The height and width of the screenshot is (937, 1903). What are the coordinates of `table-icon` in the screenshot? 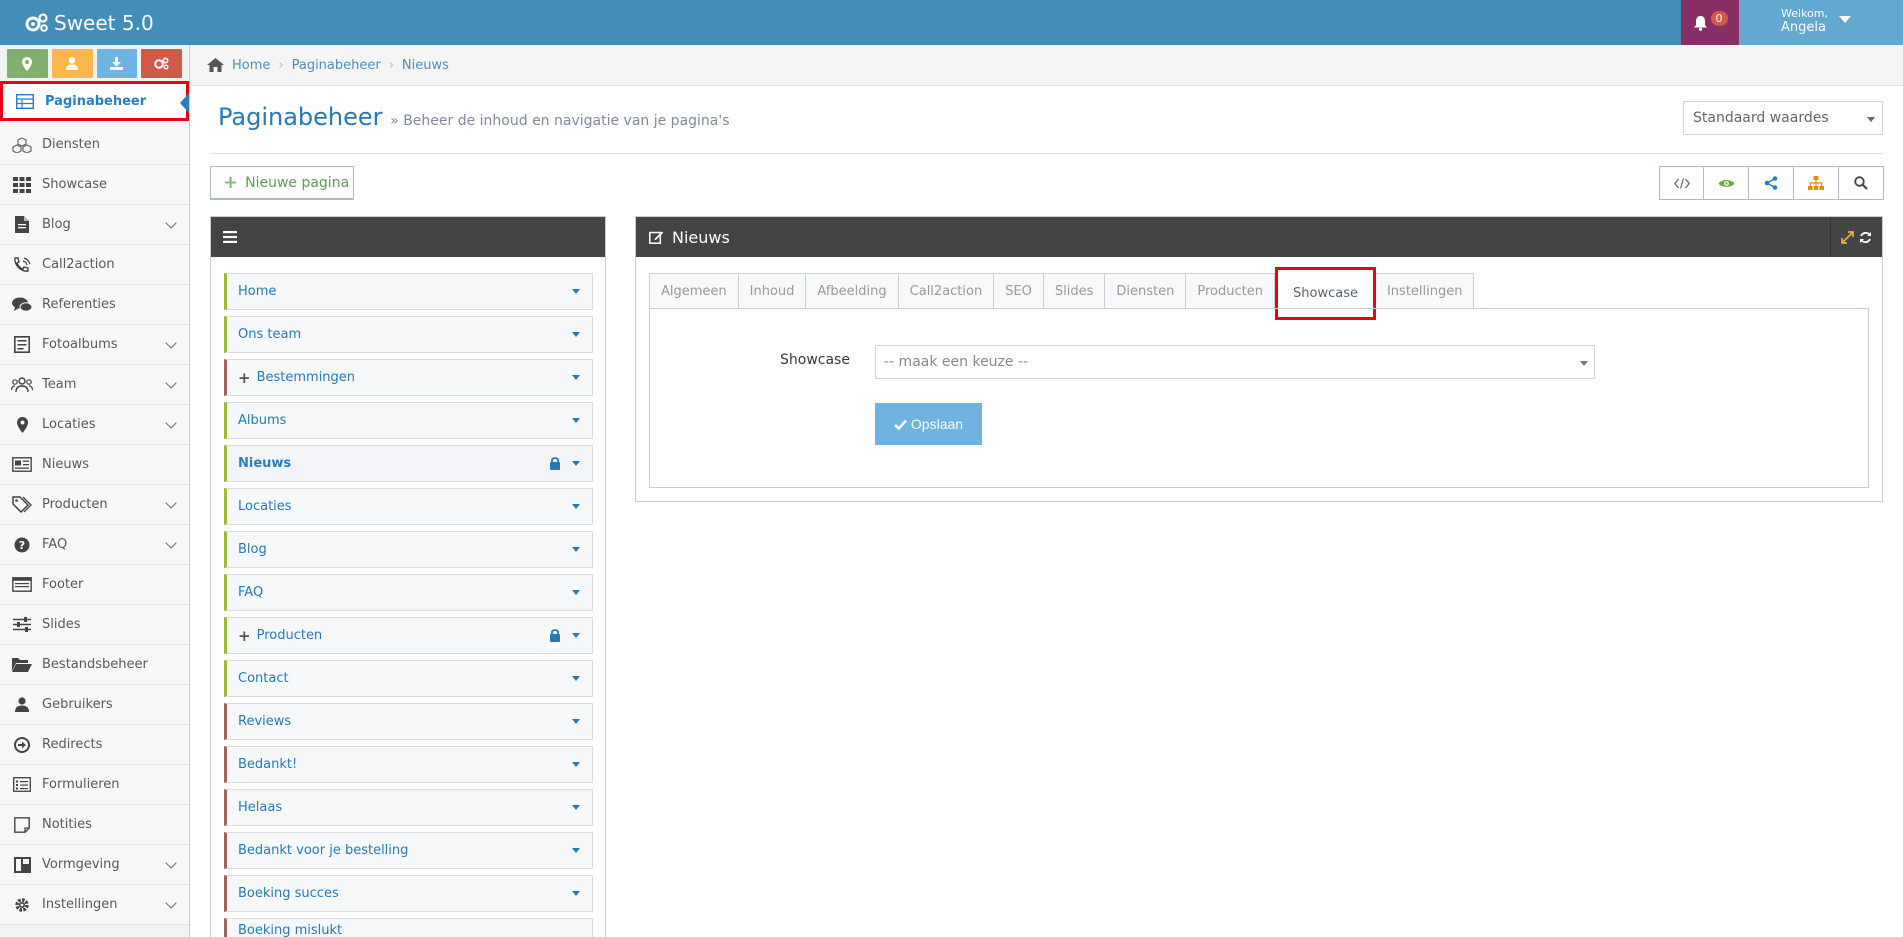 It's located at (25, 101).